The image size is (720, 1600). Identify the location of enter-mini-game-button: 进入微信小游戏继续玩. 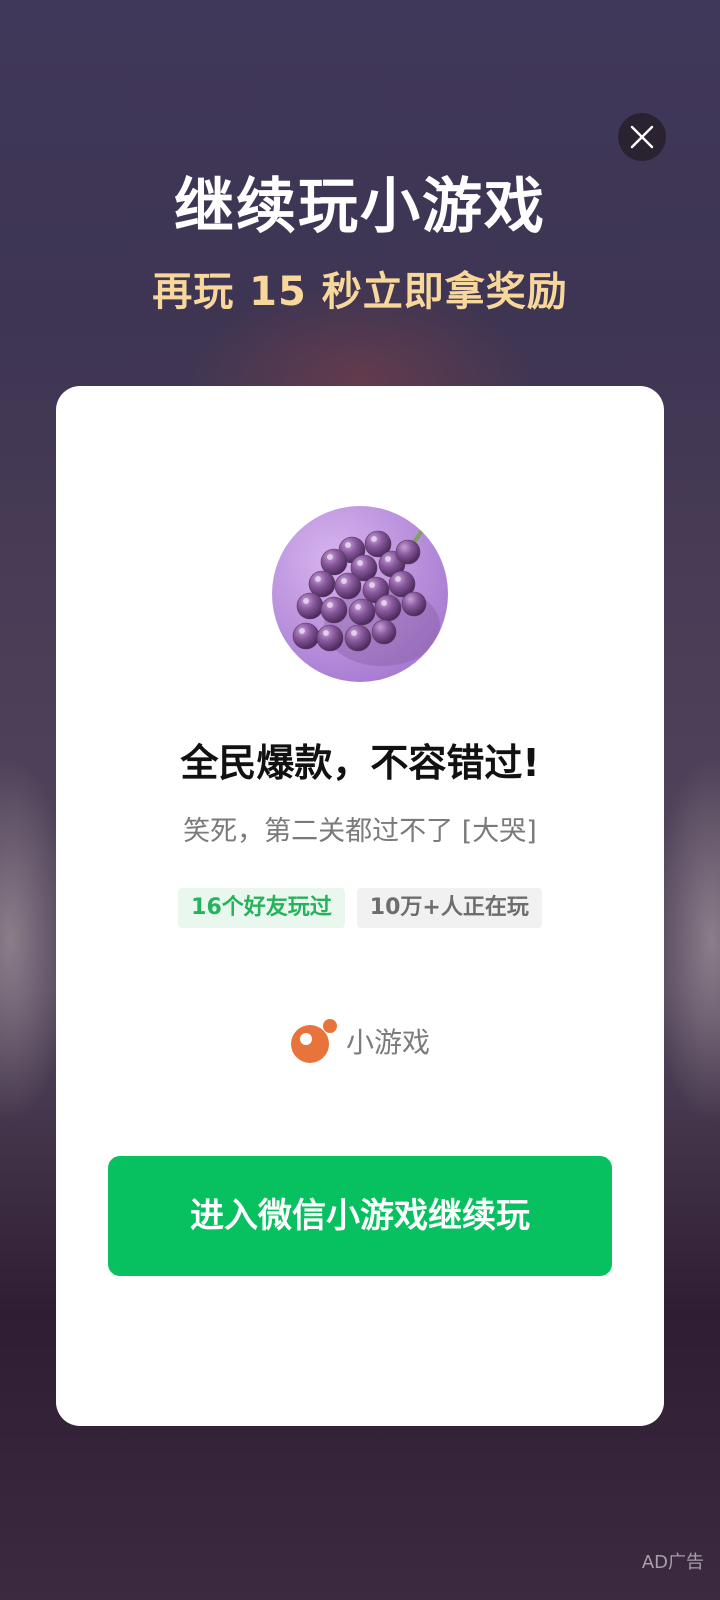
(360, 1216).